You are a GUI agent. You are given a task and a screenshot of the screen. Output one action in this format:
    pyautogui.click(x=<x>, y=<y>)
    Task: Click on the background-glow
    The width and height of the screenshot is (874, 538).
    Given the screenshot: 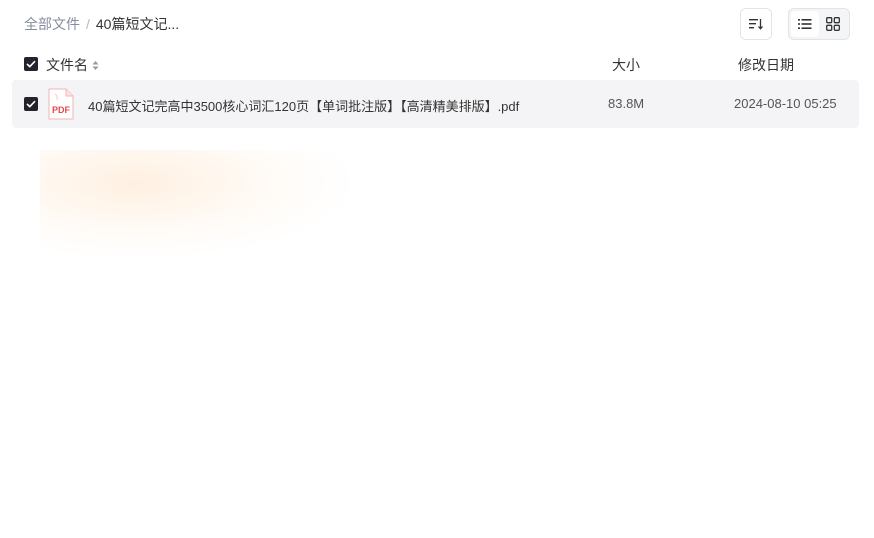 What is the action you would take?
    pyautogui.click(x=200, y=205)
    